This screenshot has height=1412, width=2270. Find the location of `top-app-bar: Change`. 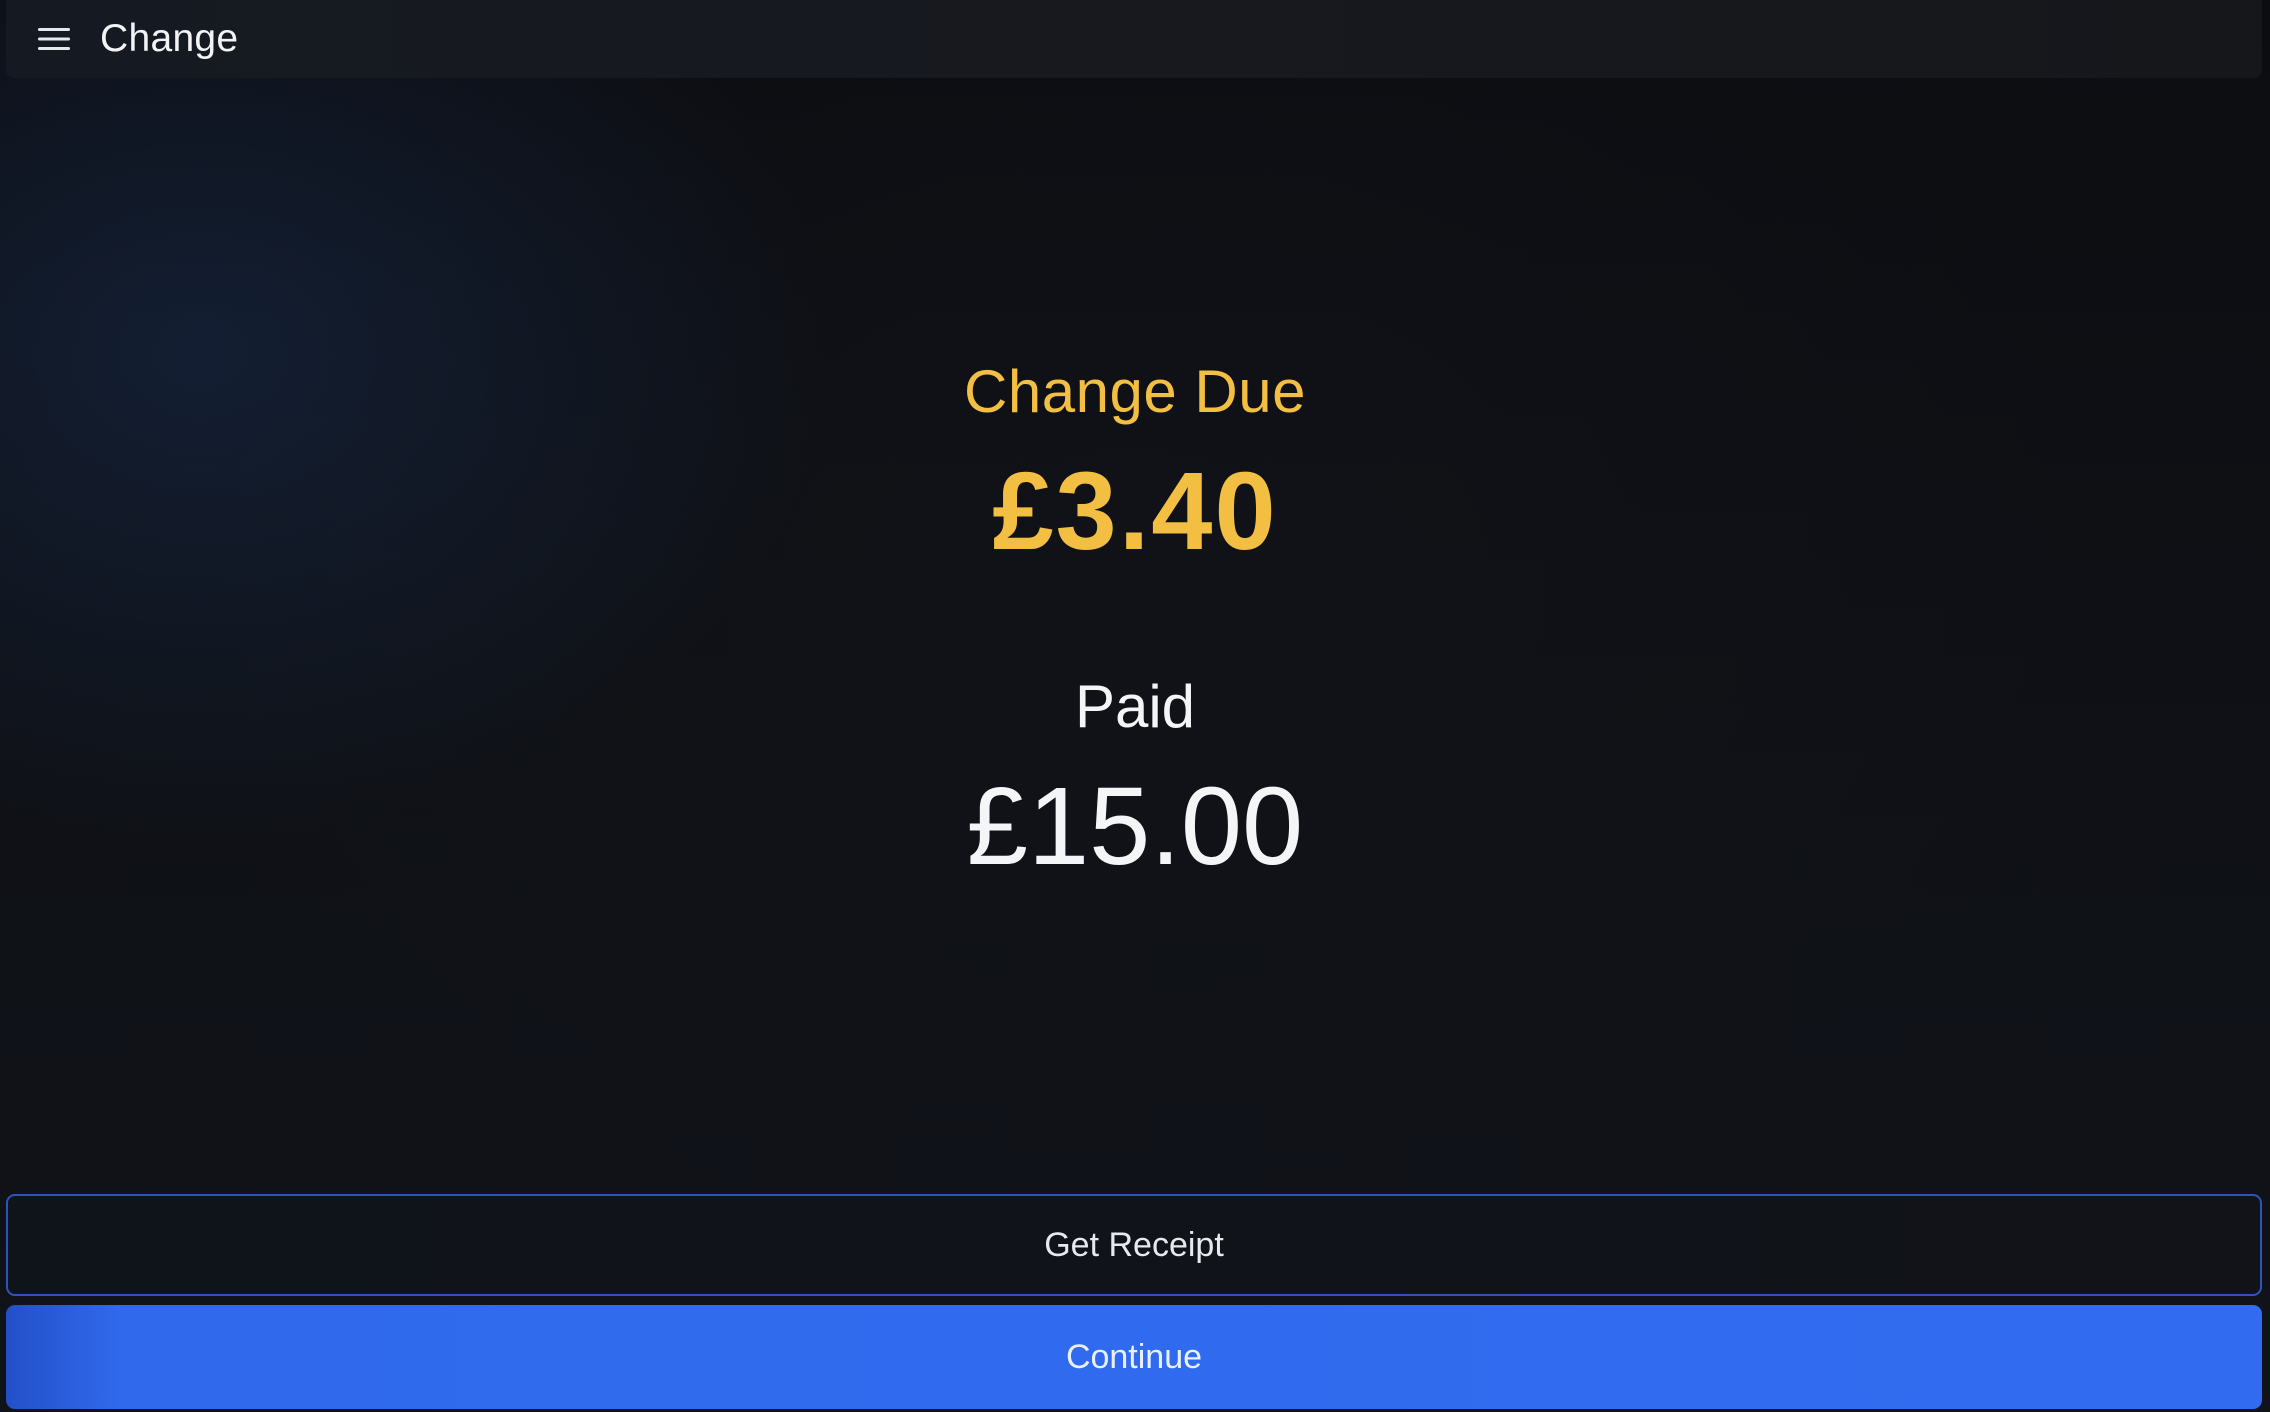

top-app-bar: Change is located at coordinates (1134, 39).